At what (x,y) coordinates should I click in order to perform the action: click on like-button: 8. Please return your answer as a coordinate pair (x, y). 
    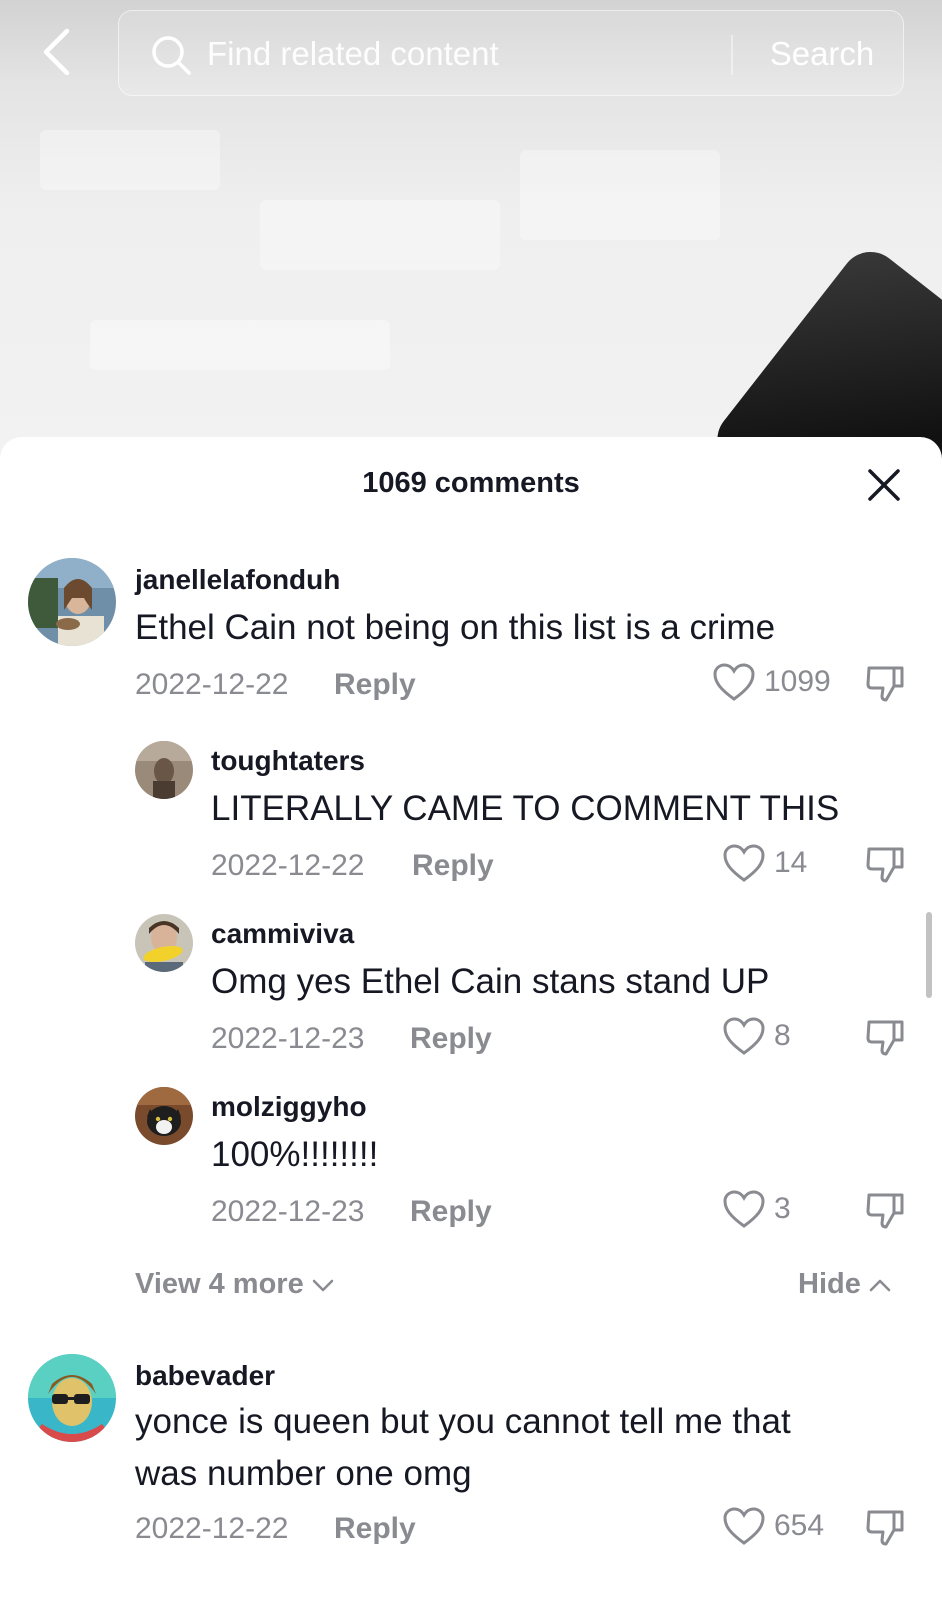
    Looking at the image, I should click on (756, 1036).